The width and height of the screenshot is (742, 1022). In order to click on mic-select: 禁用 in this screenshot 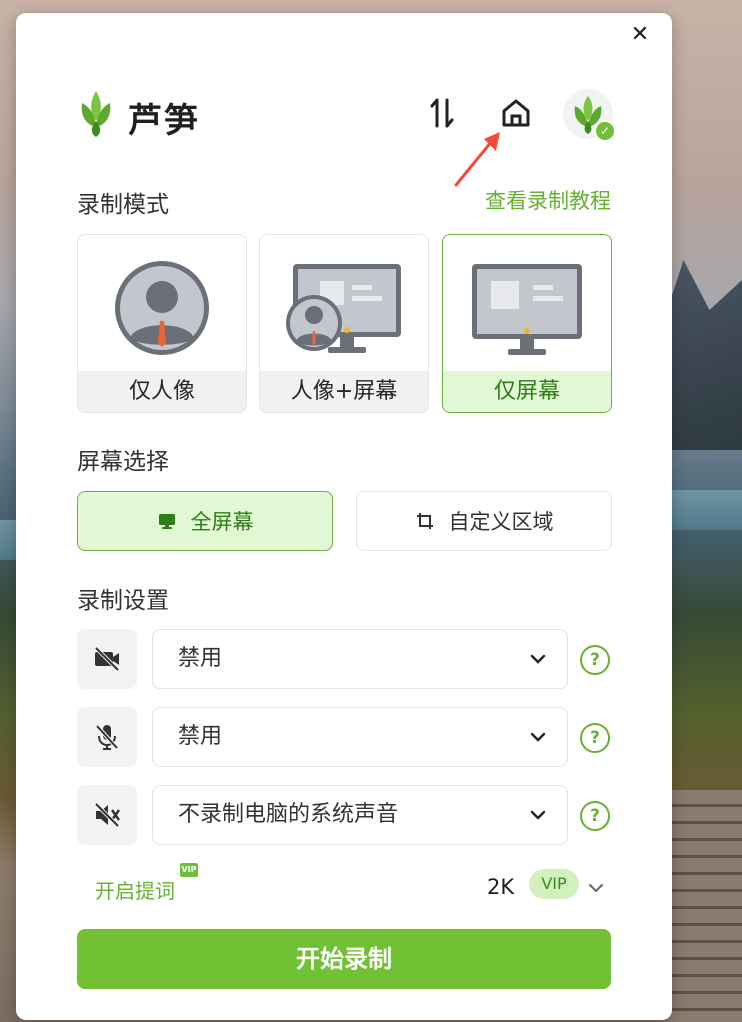, I will do `click(360, 737)`.